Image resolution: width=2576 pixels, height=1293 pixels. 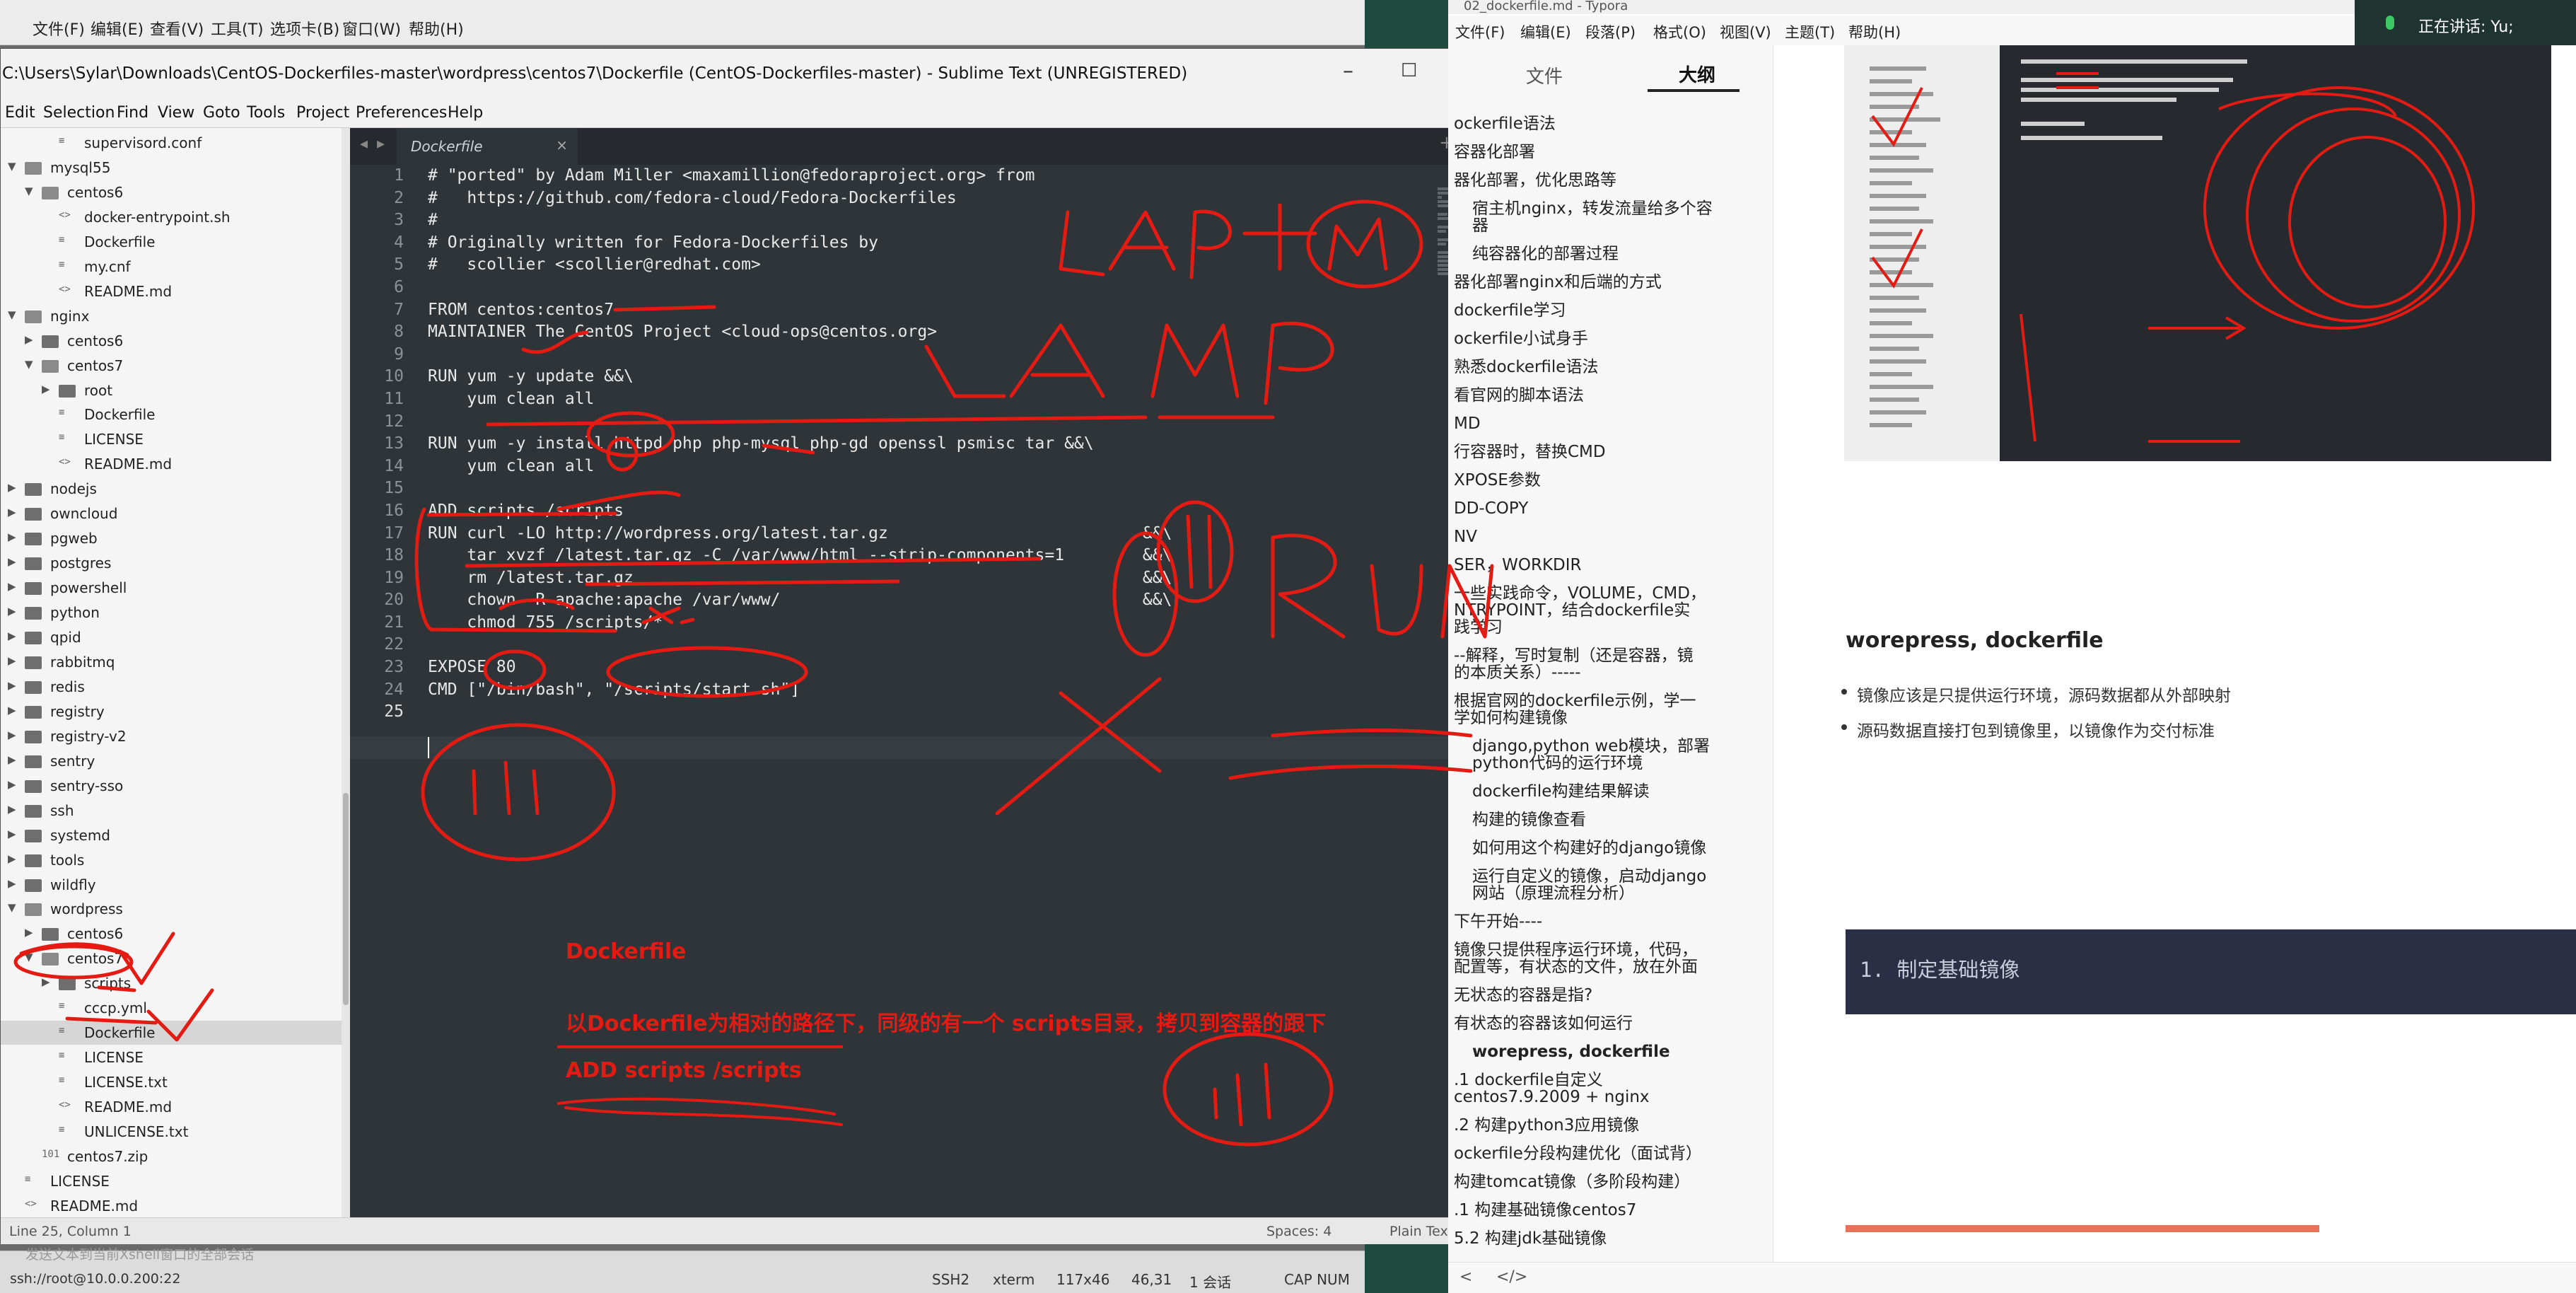 I want to click on outline-item: 构建的镜像查看, so click(x=1529, y=820).